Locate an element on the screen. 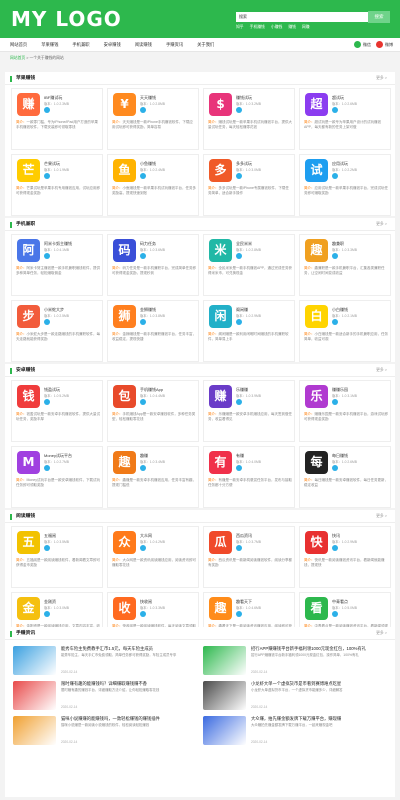  app-icon: 众 is located at coordinates (124, 542).